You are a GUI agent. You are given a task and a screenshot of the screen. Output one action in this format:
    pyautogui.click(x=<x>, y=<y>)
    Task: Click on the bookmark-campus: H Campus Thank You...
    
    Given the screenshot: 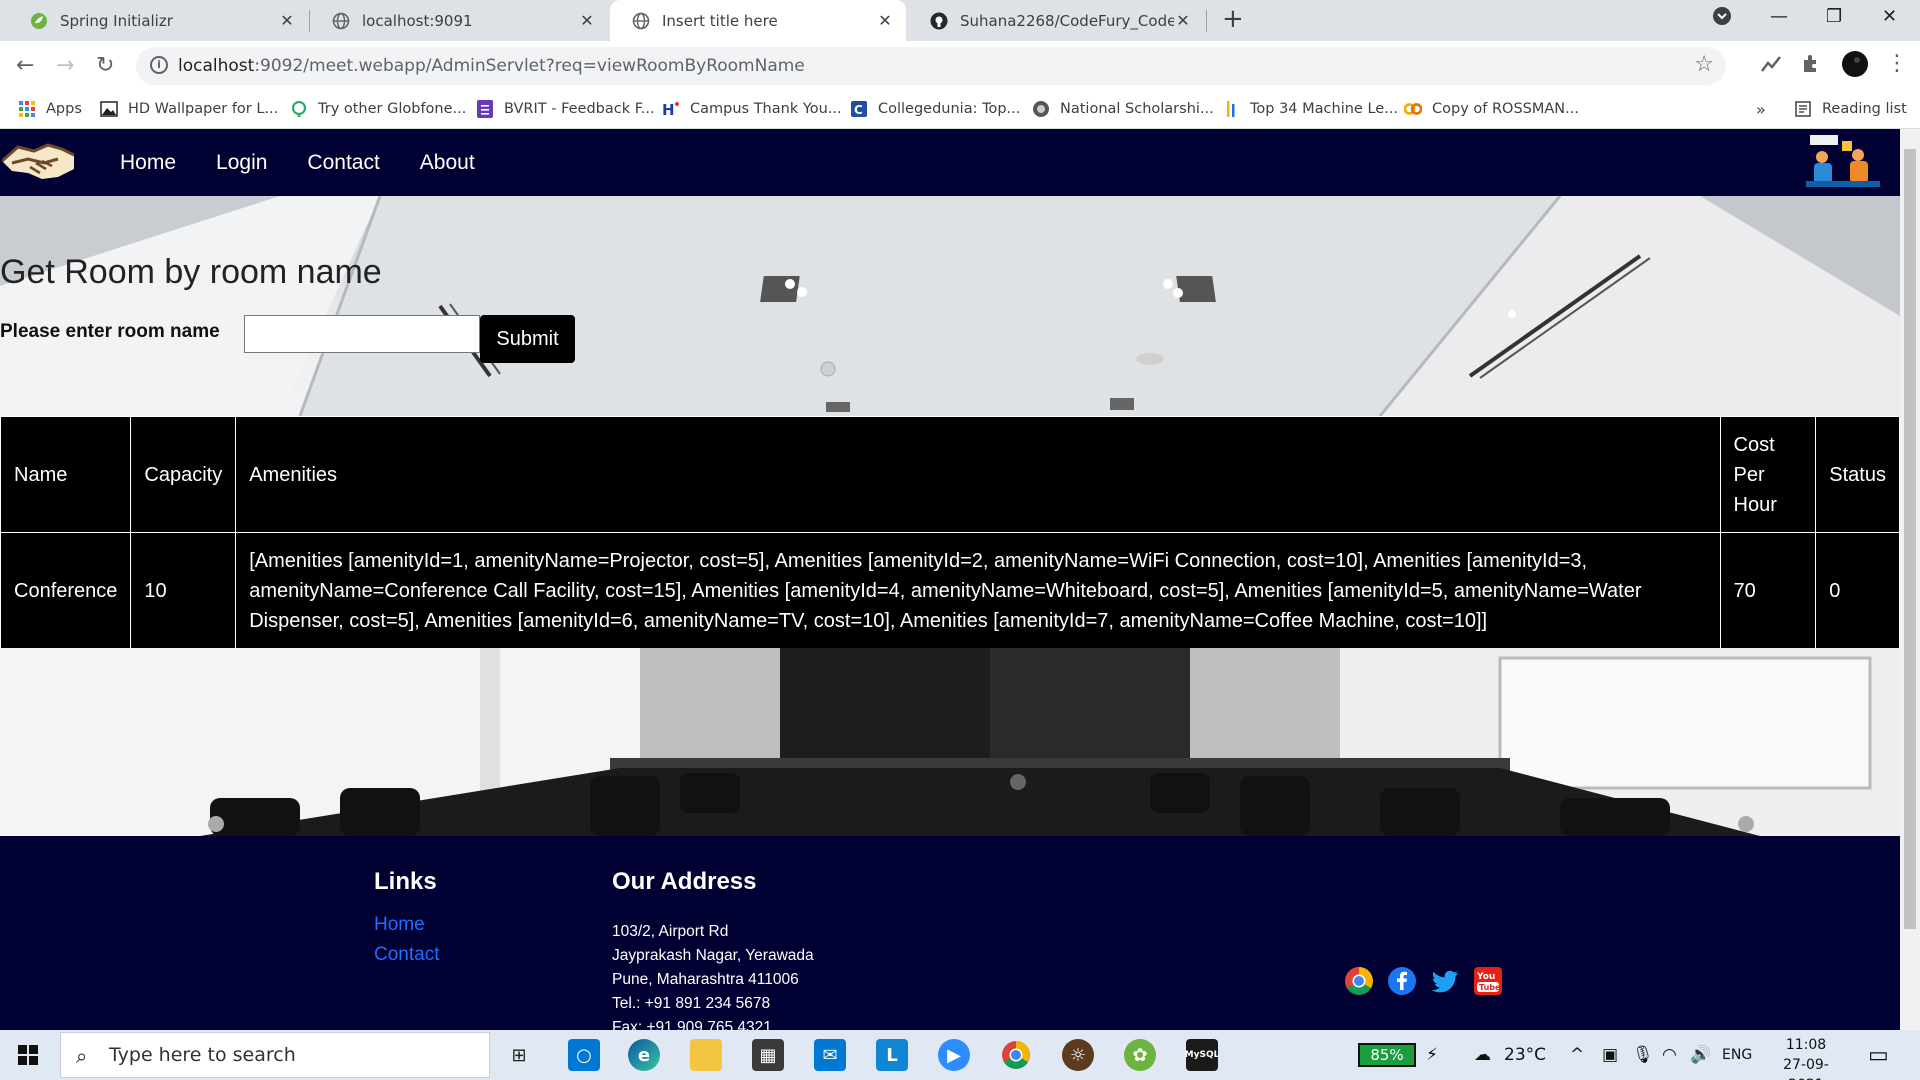 What is the action you would take?
    pyautogui.click(x=752, y=109)
    